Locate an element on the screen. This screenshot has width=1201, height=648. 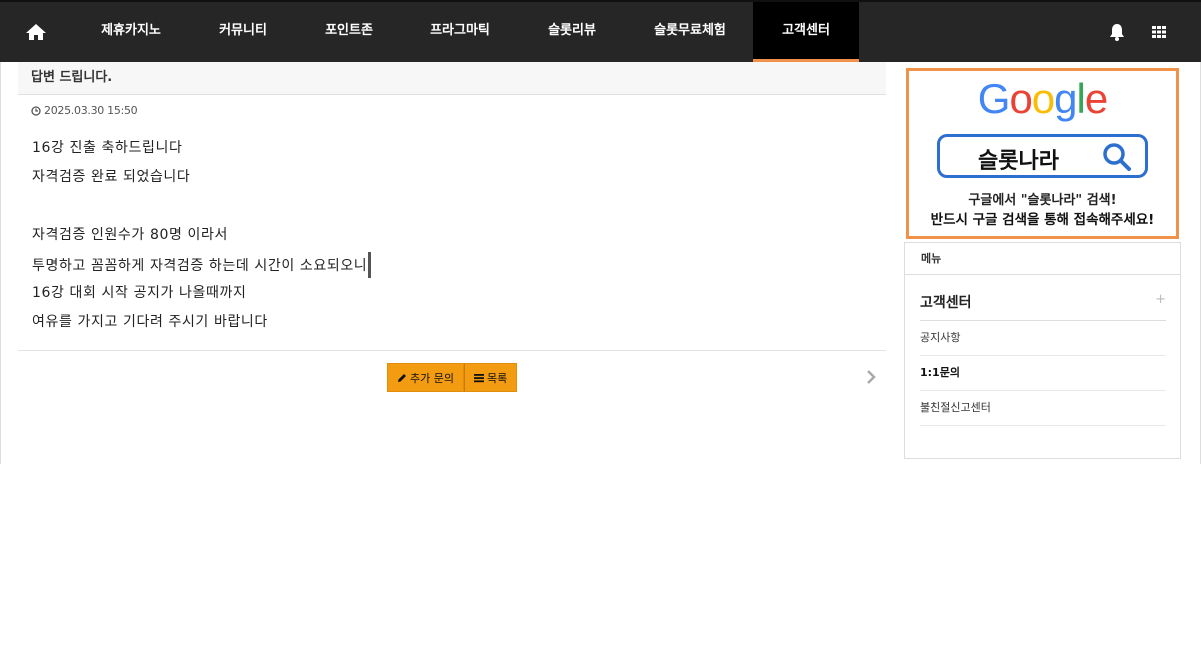
nav-item-slot-review: 슬롯리뷰 is located at coordinates (572, 32).